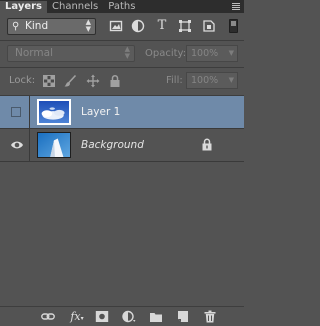 The height and width of the screenshot is (326, 320). I want to click on fill-field: 100% ▼, so click(212, 80).